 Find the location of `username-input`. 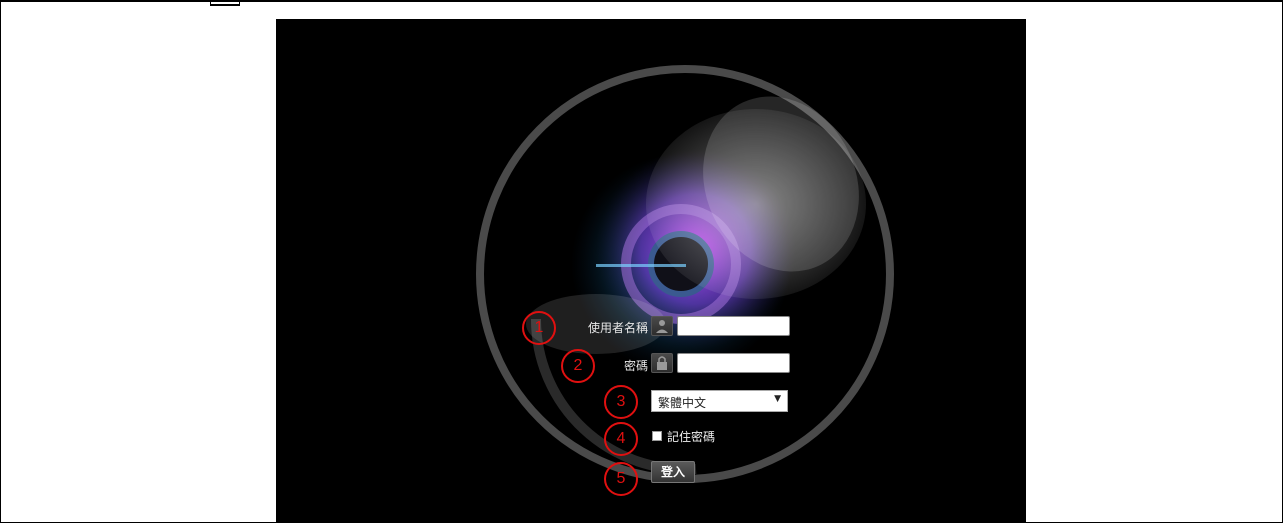

username-input is located at coordinates (733, 326).